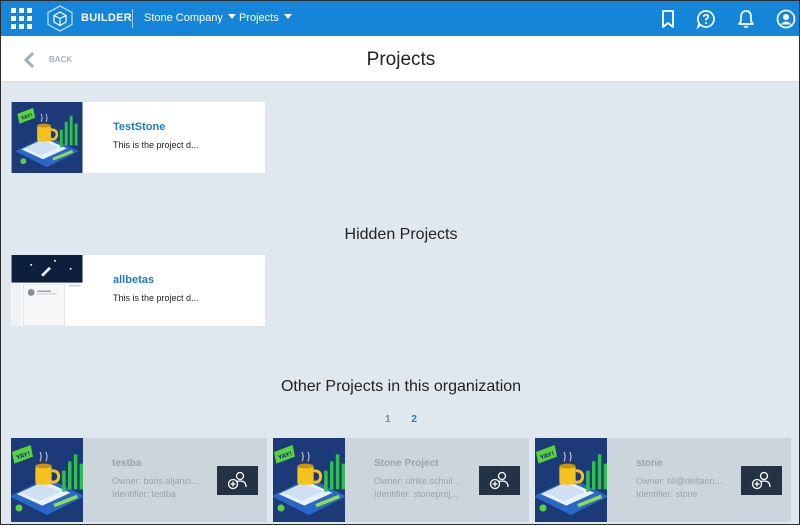 This screenshot has width=800, height=525. What do you see at coordinates (706, 19) in the screenshot?
I see `help-icon` at bounding box center [706, 19].